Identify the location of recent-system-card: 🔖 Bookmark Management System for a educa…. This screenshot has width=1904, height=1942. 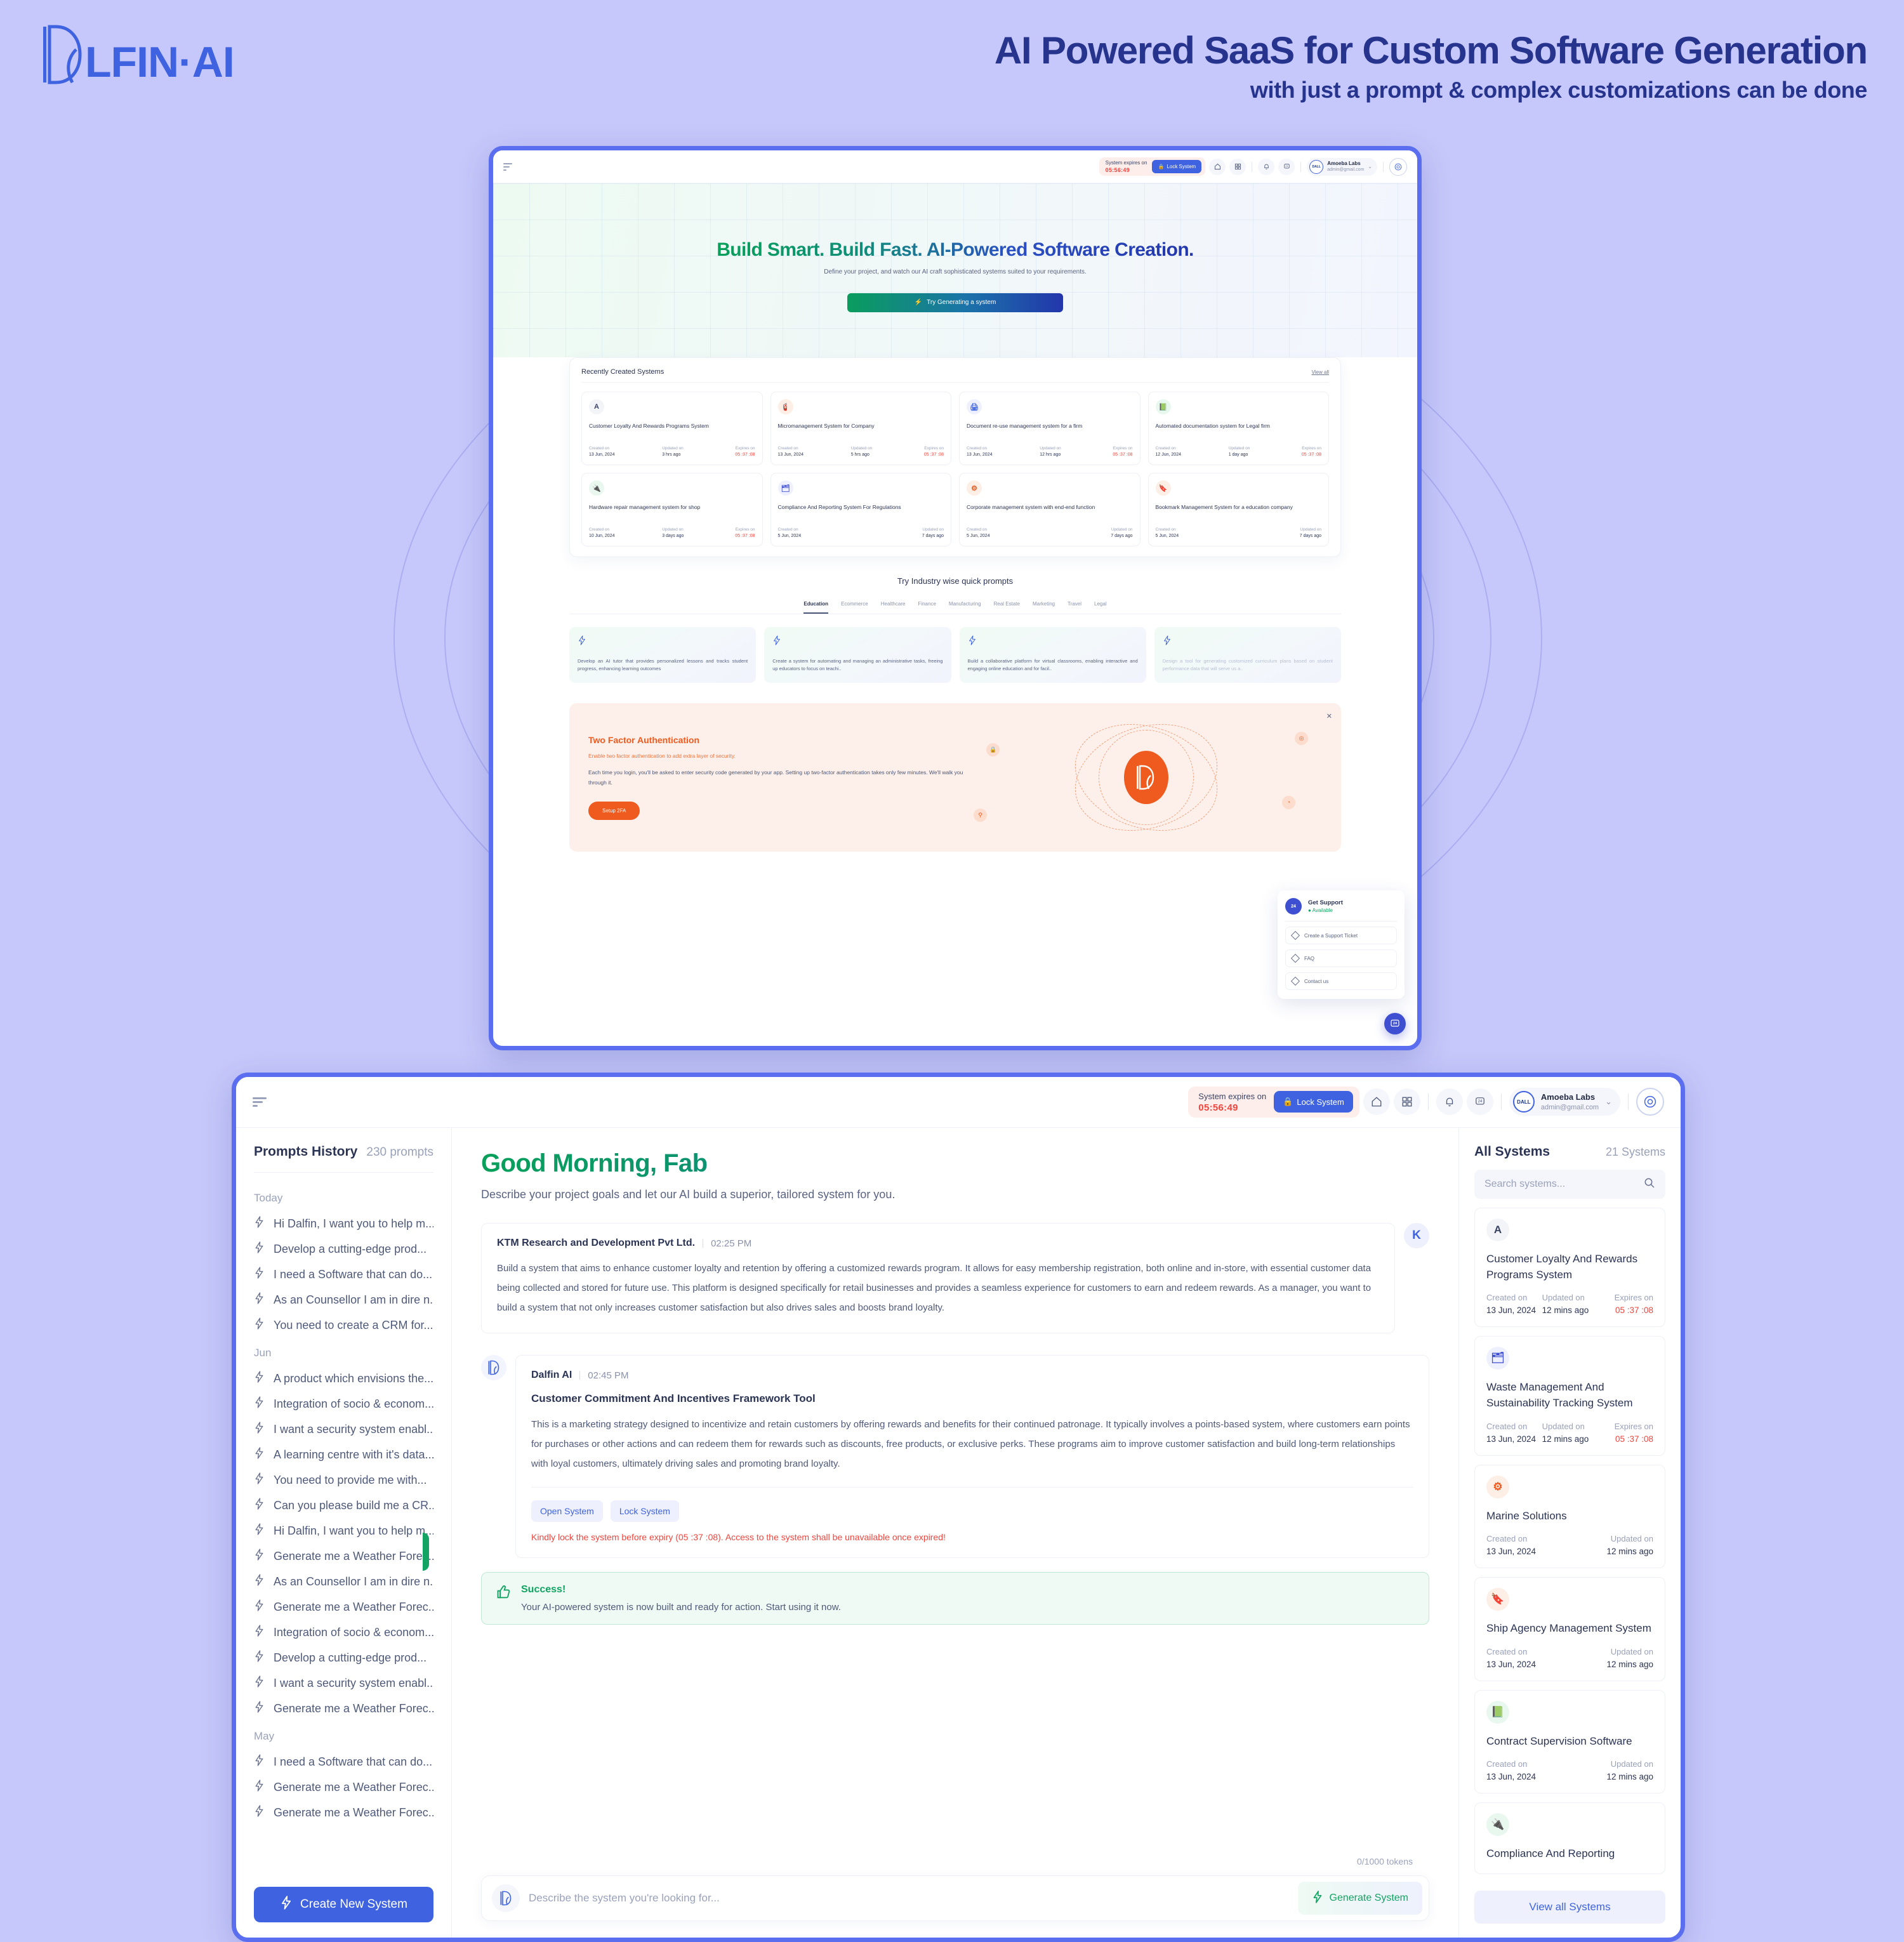
(1238, 509).